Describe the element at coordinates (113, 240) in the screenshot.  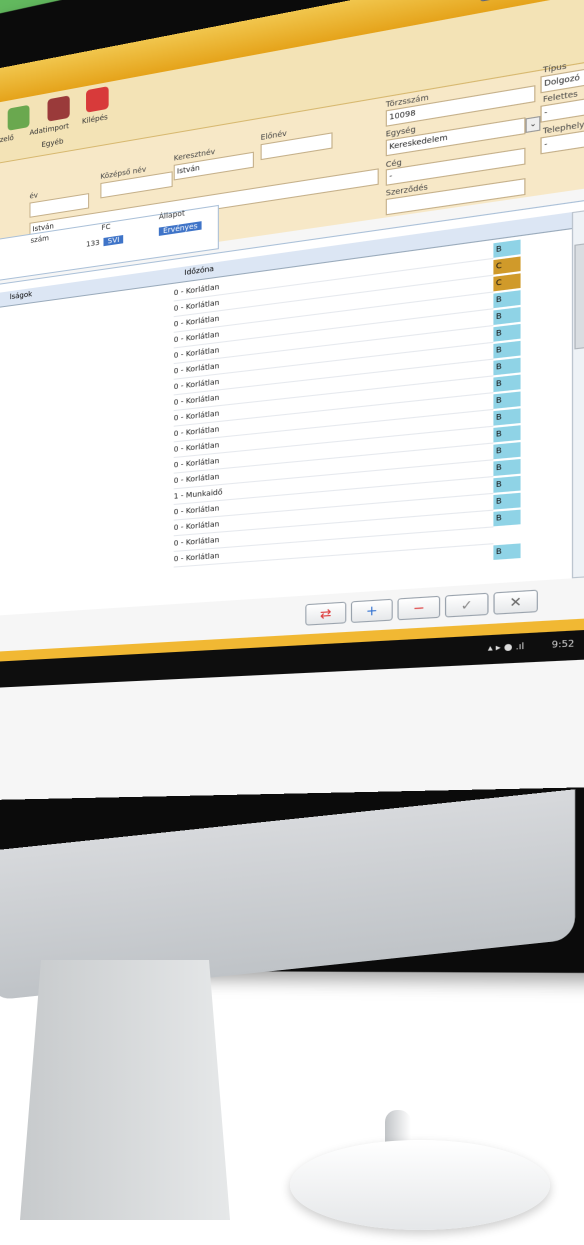
I see `fc-cell: SVI` at that location.